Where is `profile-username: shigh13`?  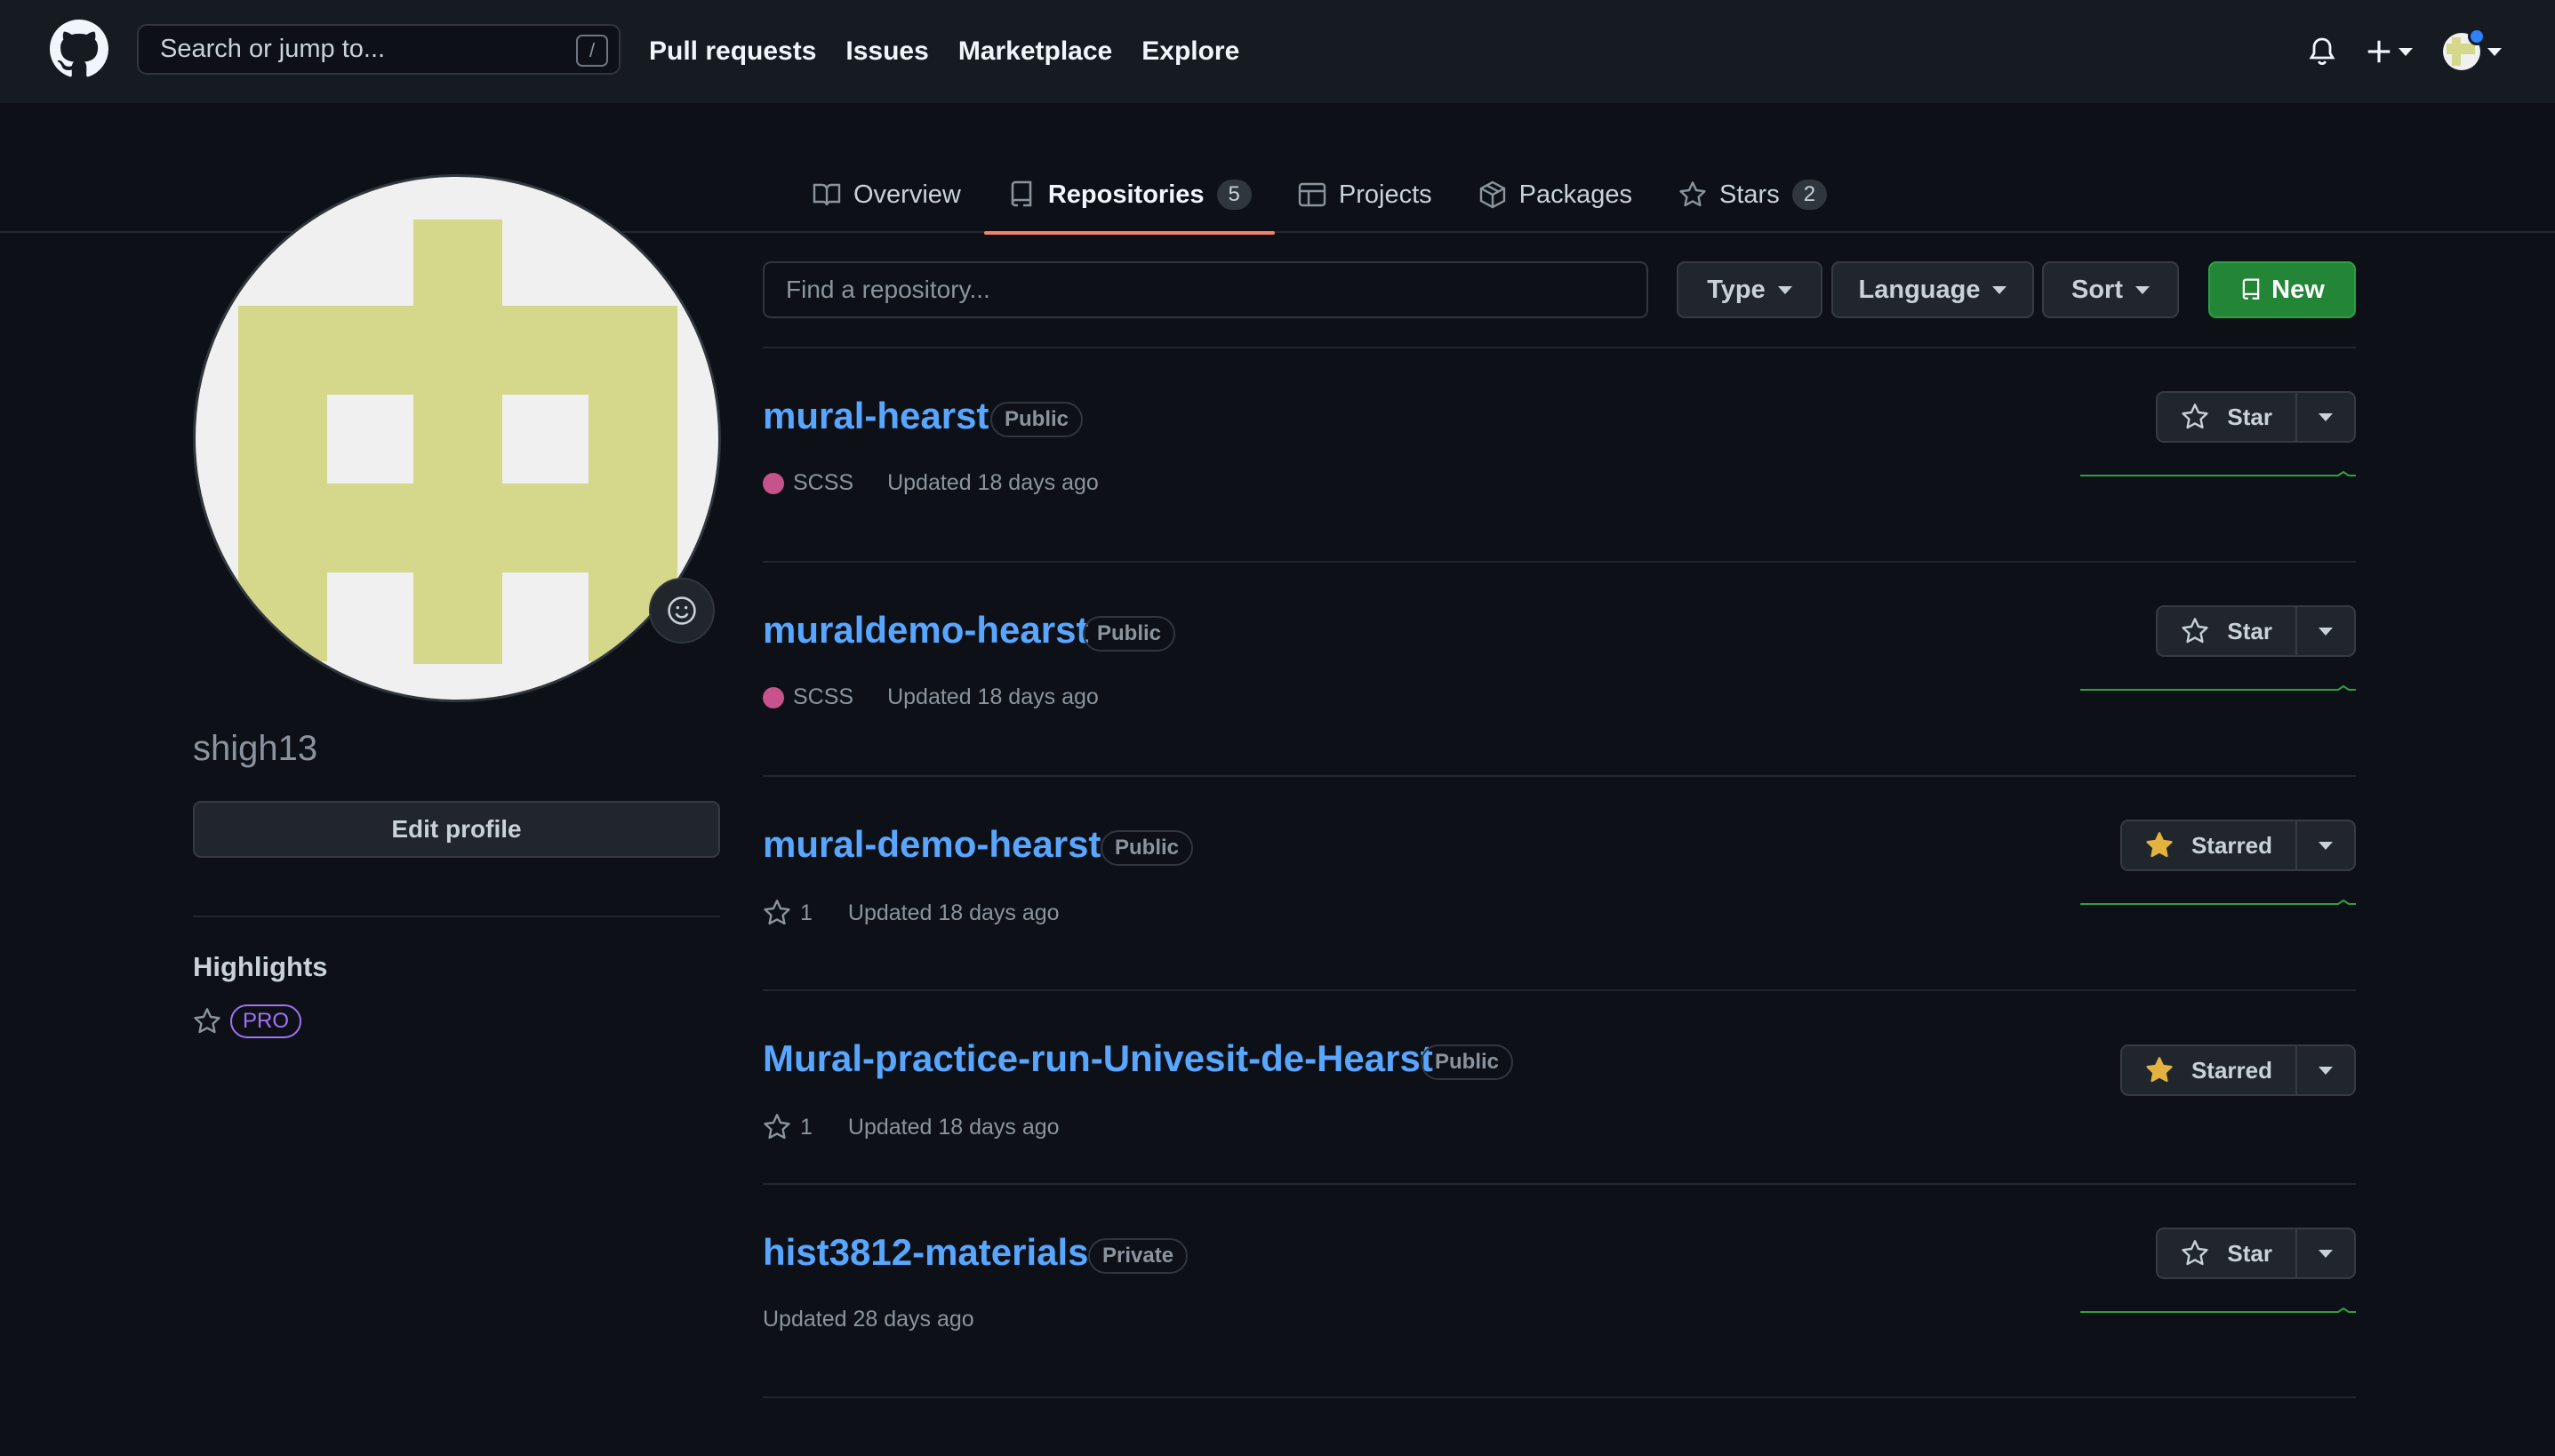
profile-username: shigh13 is located at coordinates (255, 748).